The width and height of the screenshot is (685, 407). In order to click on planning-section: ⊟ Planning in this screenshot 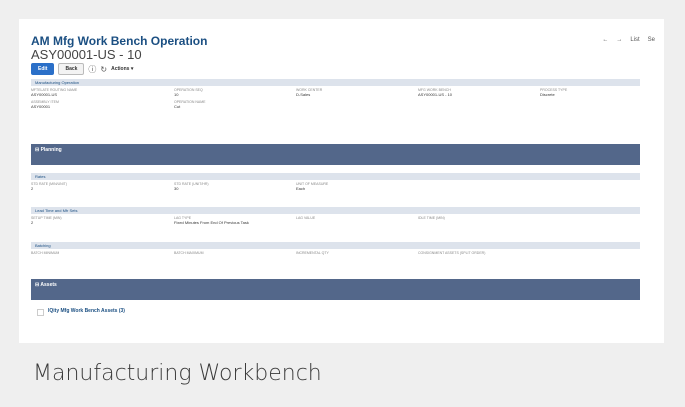, I will do `click(335, 154)`.